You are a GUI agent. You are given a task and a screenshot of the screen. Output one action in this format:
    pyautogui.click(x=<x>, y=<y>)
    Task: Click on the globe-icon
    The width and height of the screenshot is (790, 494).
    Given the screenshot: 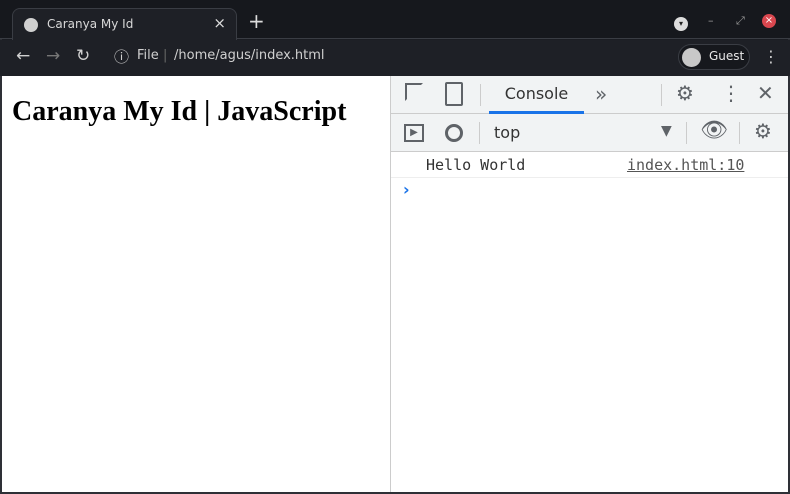 What is the action you would take?
    pyautogui.click(x=31, y=25)
    